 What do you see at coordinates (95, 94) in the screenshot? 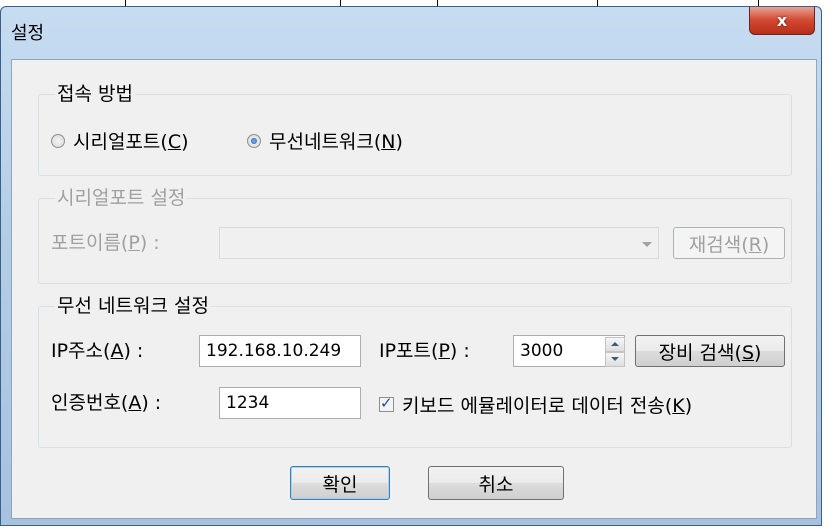
I see `connection-method-title: 접속 방법` at bounding box center [95, 94].